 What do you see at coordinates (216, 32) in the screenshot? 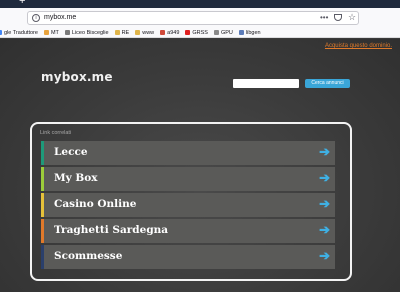
I see `globe-icon` at bounding box center [216, 32].